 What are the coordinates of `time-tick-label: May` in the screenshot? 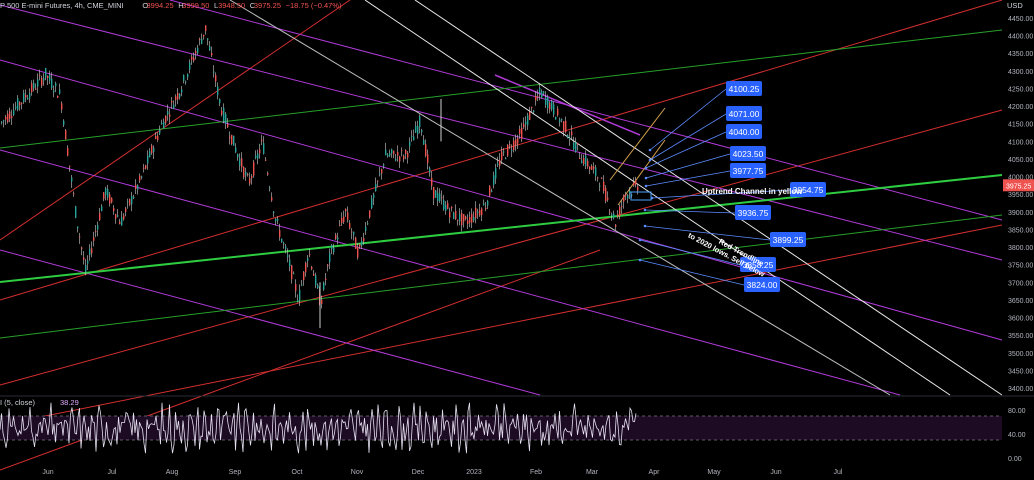 It's located at (714, 472).